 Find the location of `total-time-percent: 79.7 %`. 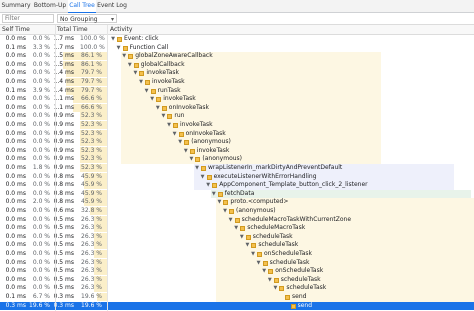

total-time-percent: 79.7 % is located at coordinates (91, 73).